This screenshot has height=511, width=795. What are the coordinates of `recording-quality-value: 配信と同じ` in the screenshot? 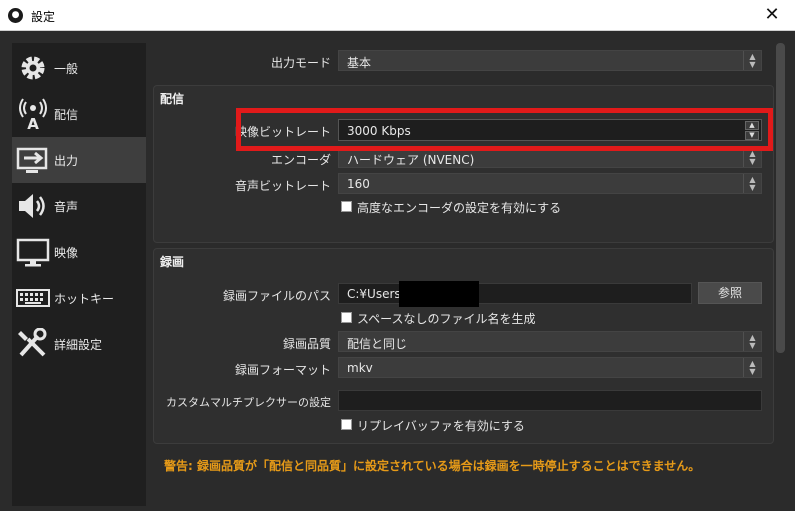 It's located at (377, 344).